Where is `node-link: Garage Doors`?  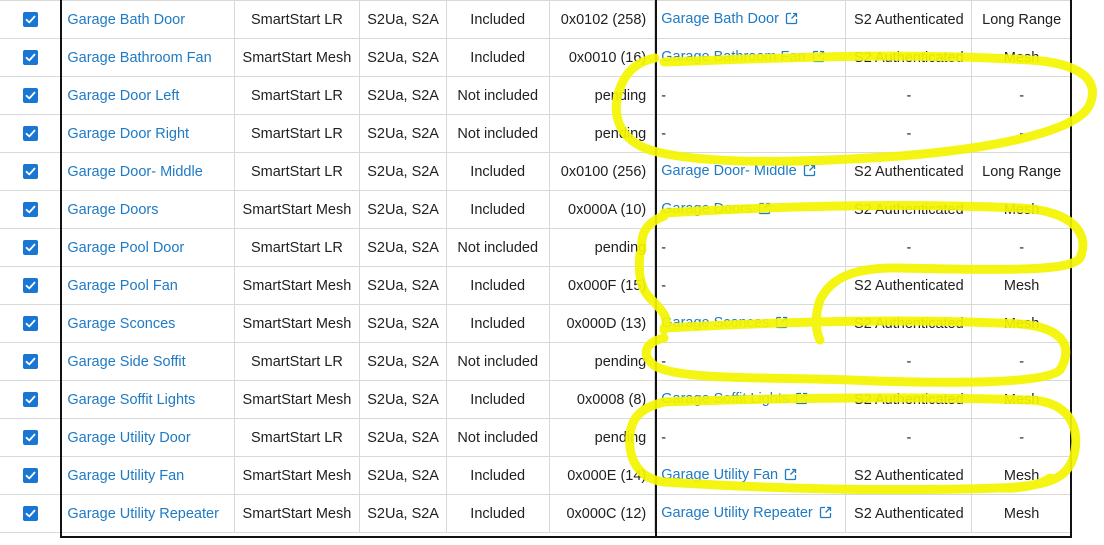 node-link: Garage Doors is located at coordinates (706, 209).